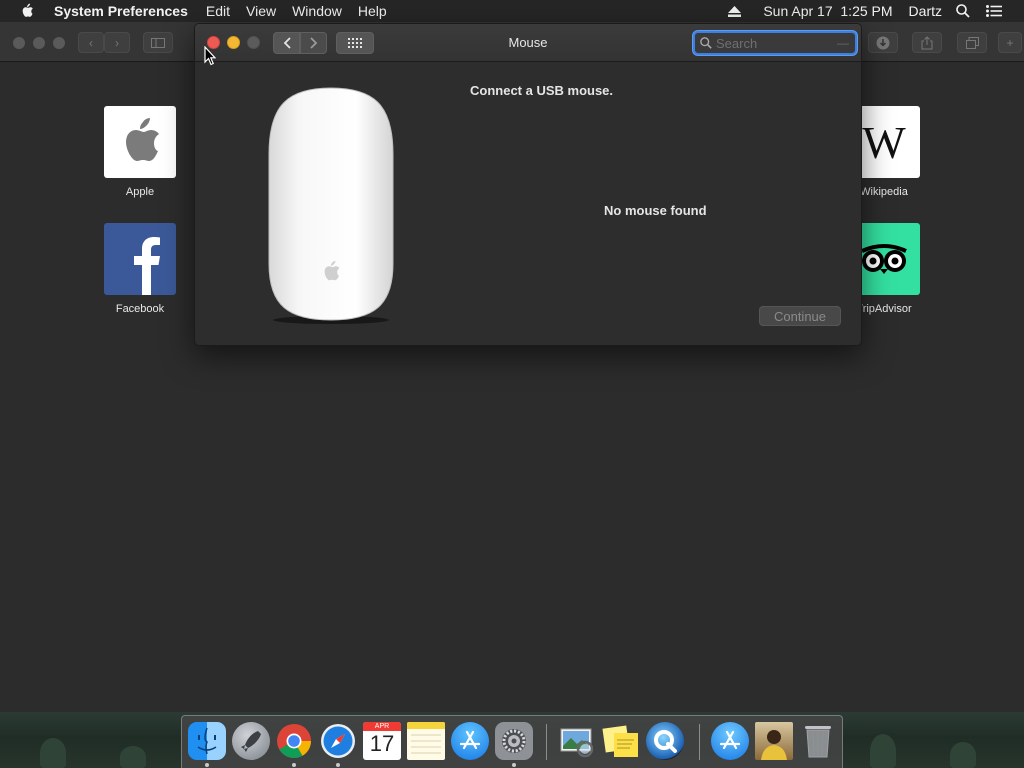 The image size is (1024, 768). I want to click on share-button, so click(927, 42).